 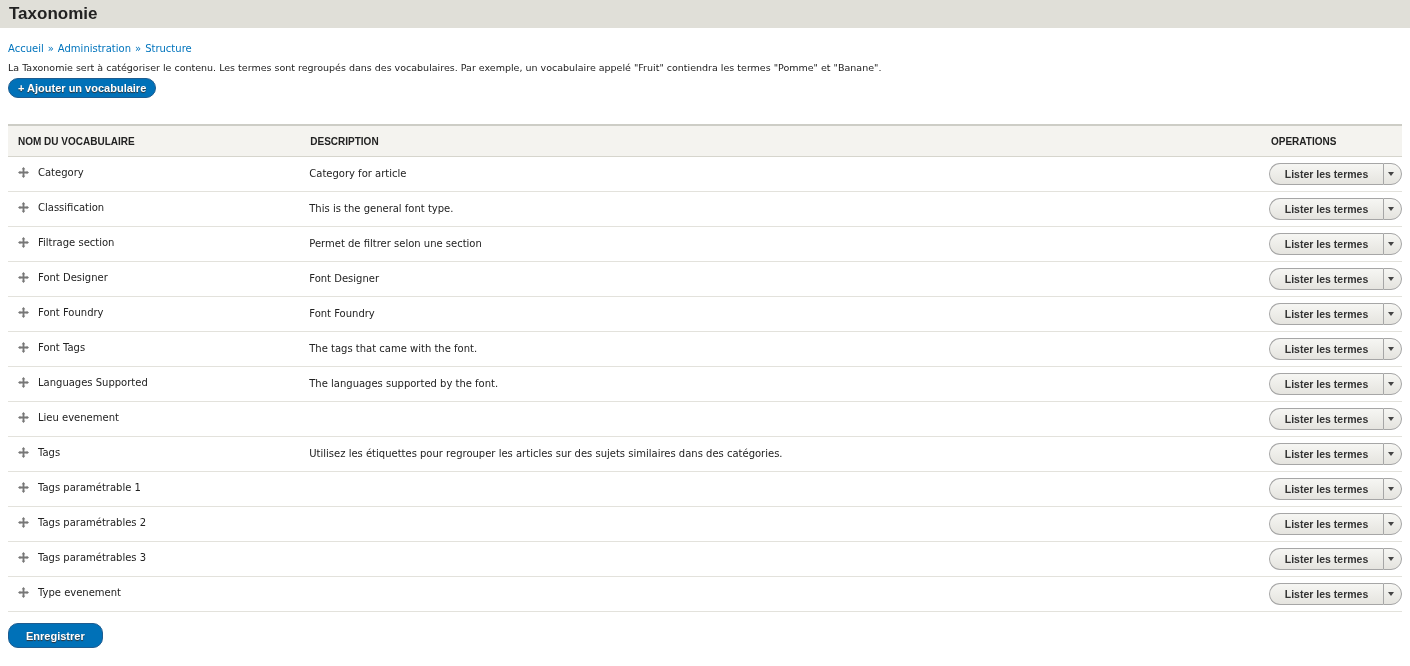 What do you see at coordinates (168, 48) in the screenshot?
I see `breadcrumb-link: Structure` at bounding box center [168, 48].